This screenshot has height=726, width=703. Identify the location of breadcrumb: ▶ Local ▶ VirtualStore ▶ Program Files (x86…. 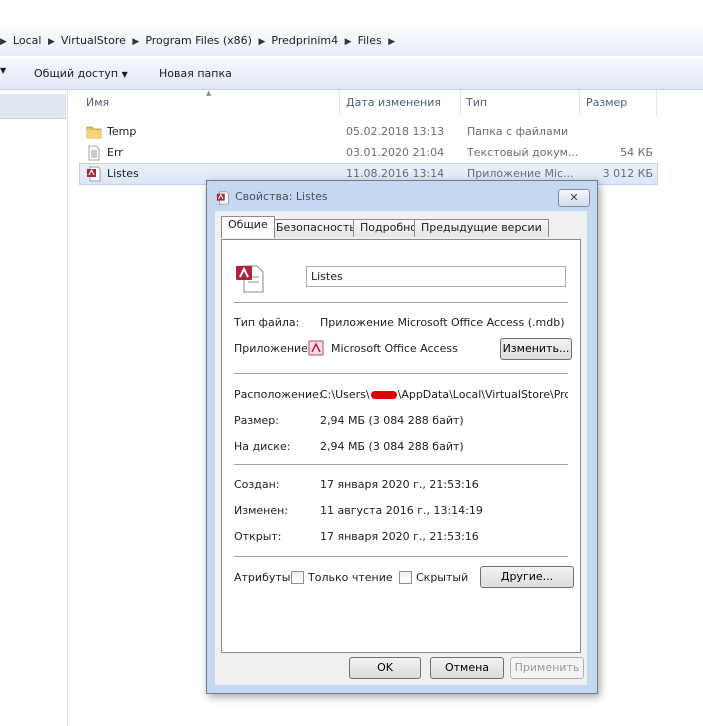
(200, 40).